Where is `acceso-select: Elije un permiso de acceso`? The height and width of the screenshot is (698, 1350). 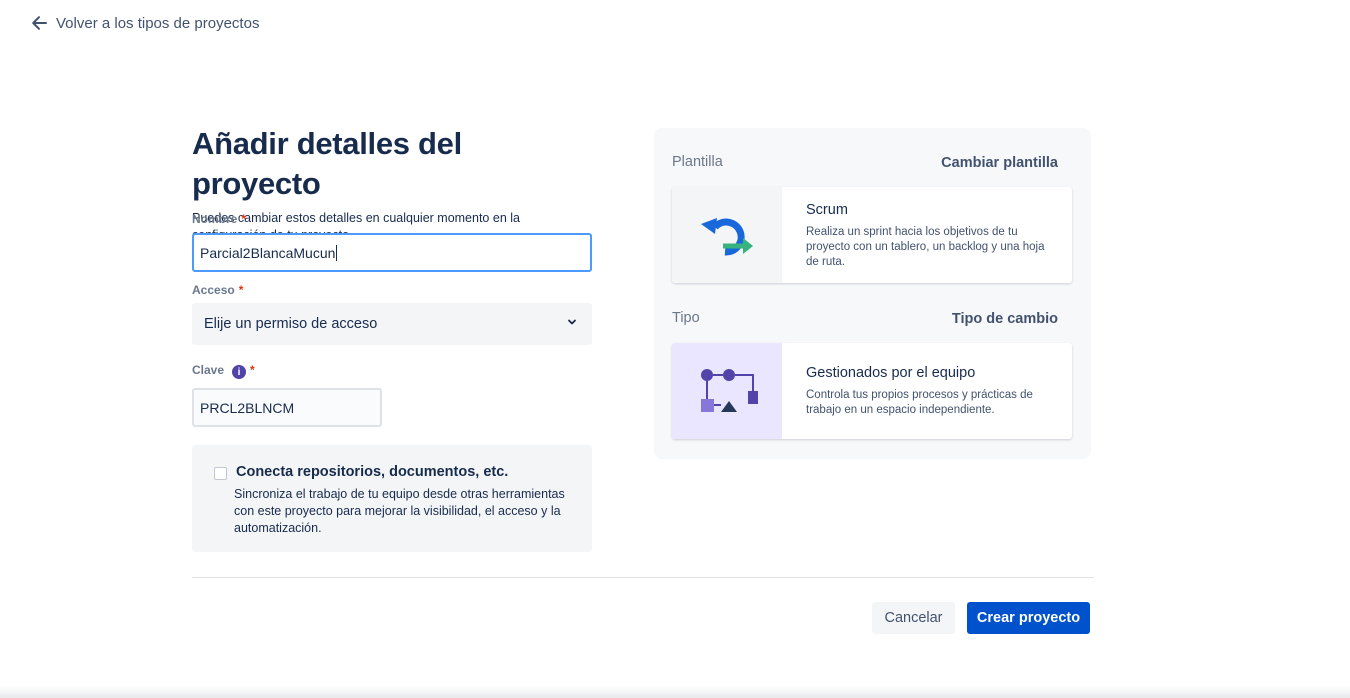
acceso-select: Elije un permiso de acceso is located at coordinates (392, 324).